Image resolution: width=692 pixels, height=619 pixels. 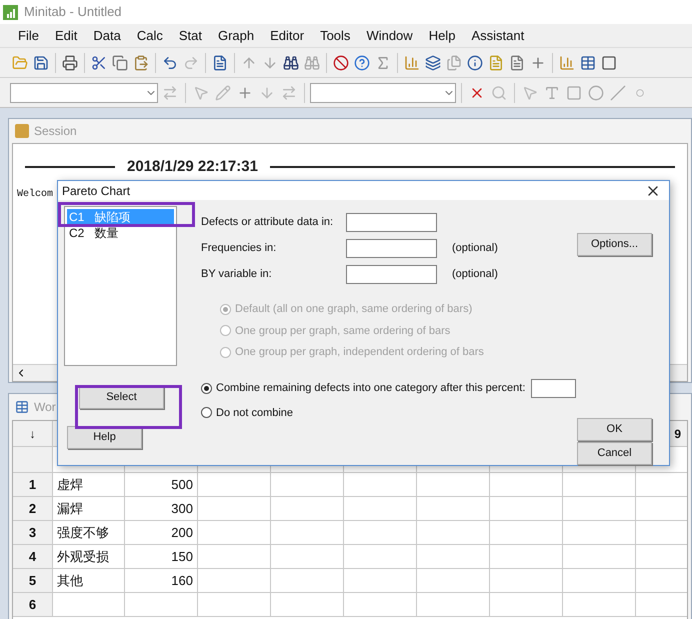 What do you see at coordinates (389, 36) in the screenshot?
I see `menu-item: Window` at bounding box center [389, 36].